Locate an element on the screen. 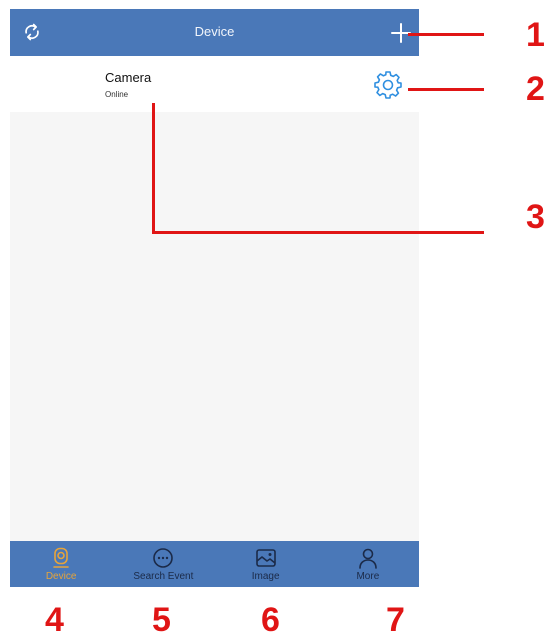 The width and height of the screenshot is (553, 642). tab-more: More is located at coordinates (368, 564).